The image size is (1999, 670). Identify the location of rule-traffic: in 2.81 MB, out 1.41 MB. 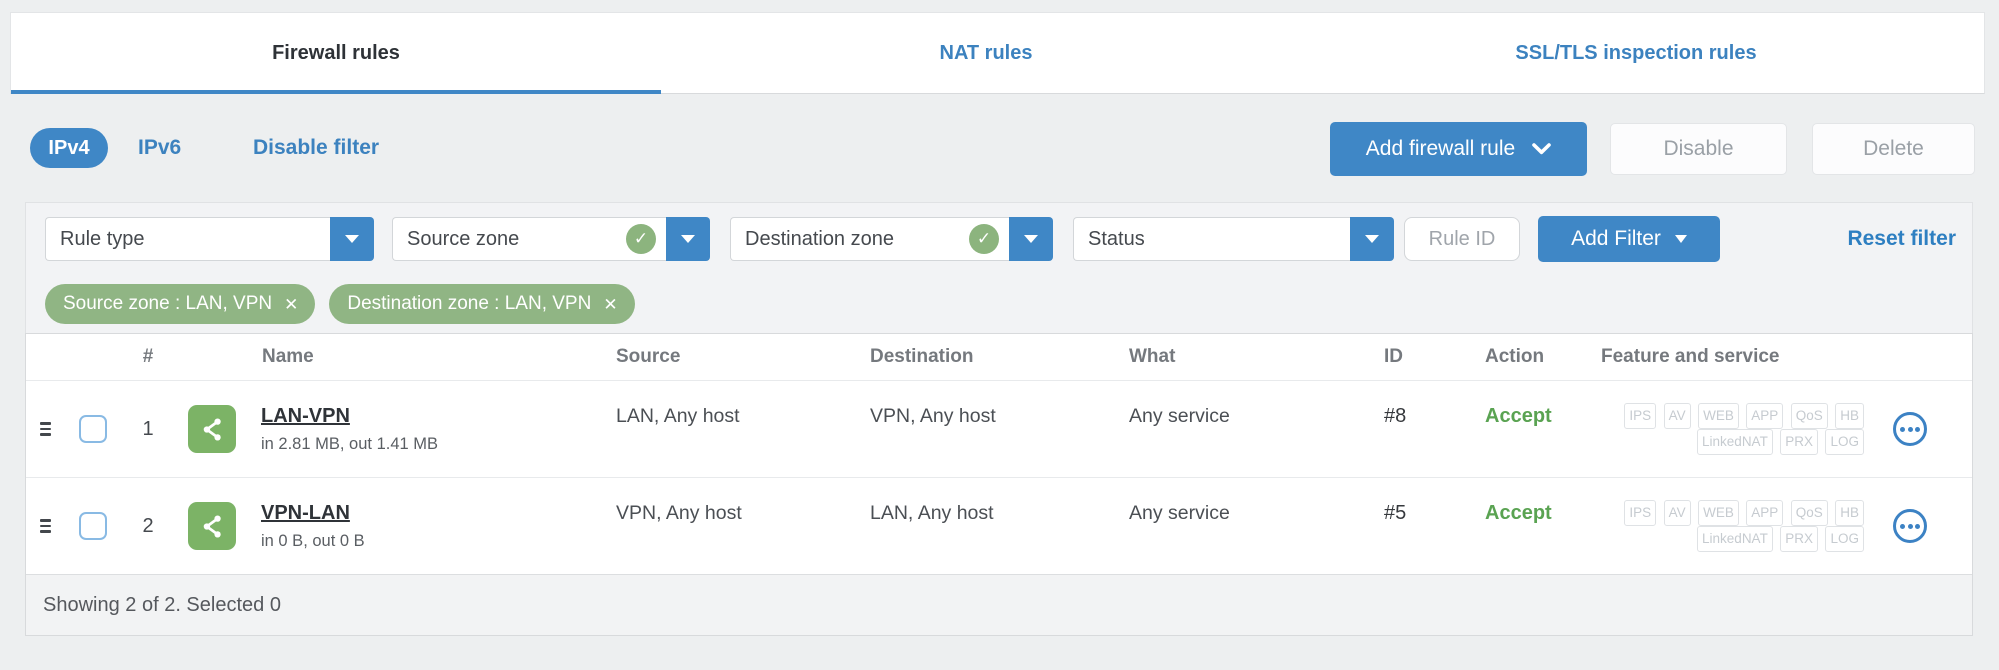
(350, 443).